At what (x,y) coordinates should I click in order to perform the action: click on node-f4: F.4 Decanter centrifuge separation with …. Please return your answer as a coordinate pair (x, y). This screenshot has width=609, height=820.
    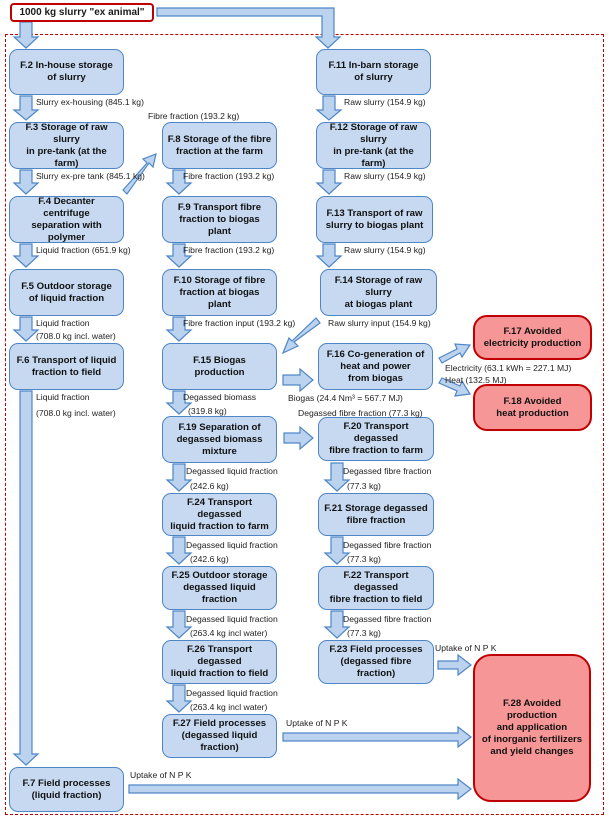
    Looking at the image, I should click on (66, 219).